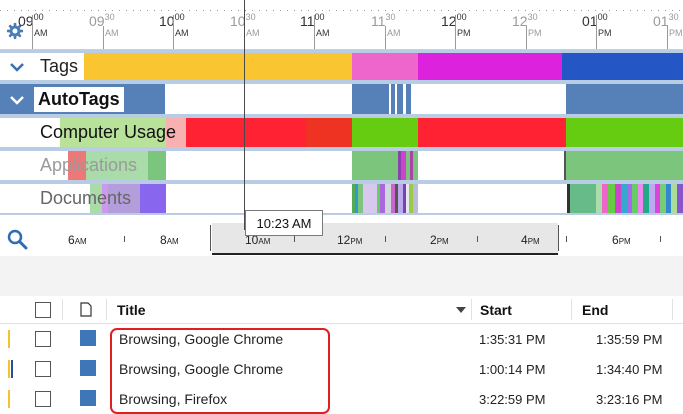 This screenshot has height=414, width=683. I want to click on autotags-row: AutoTags, so click(341, 99).